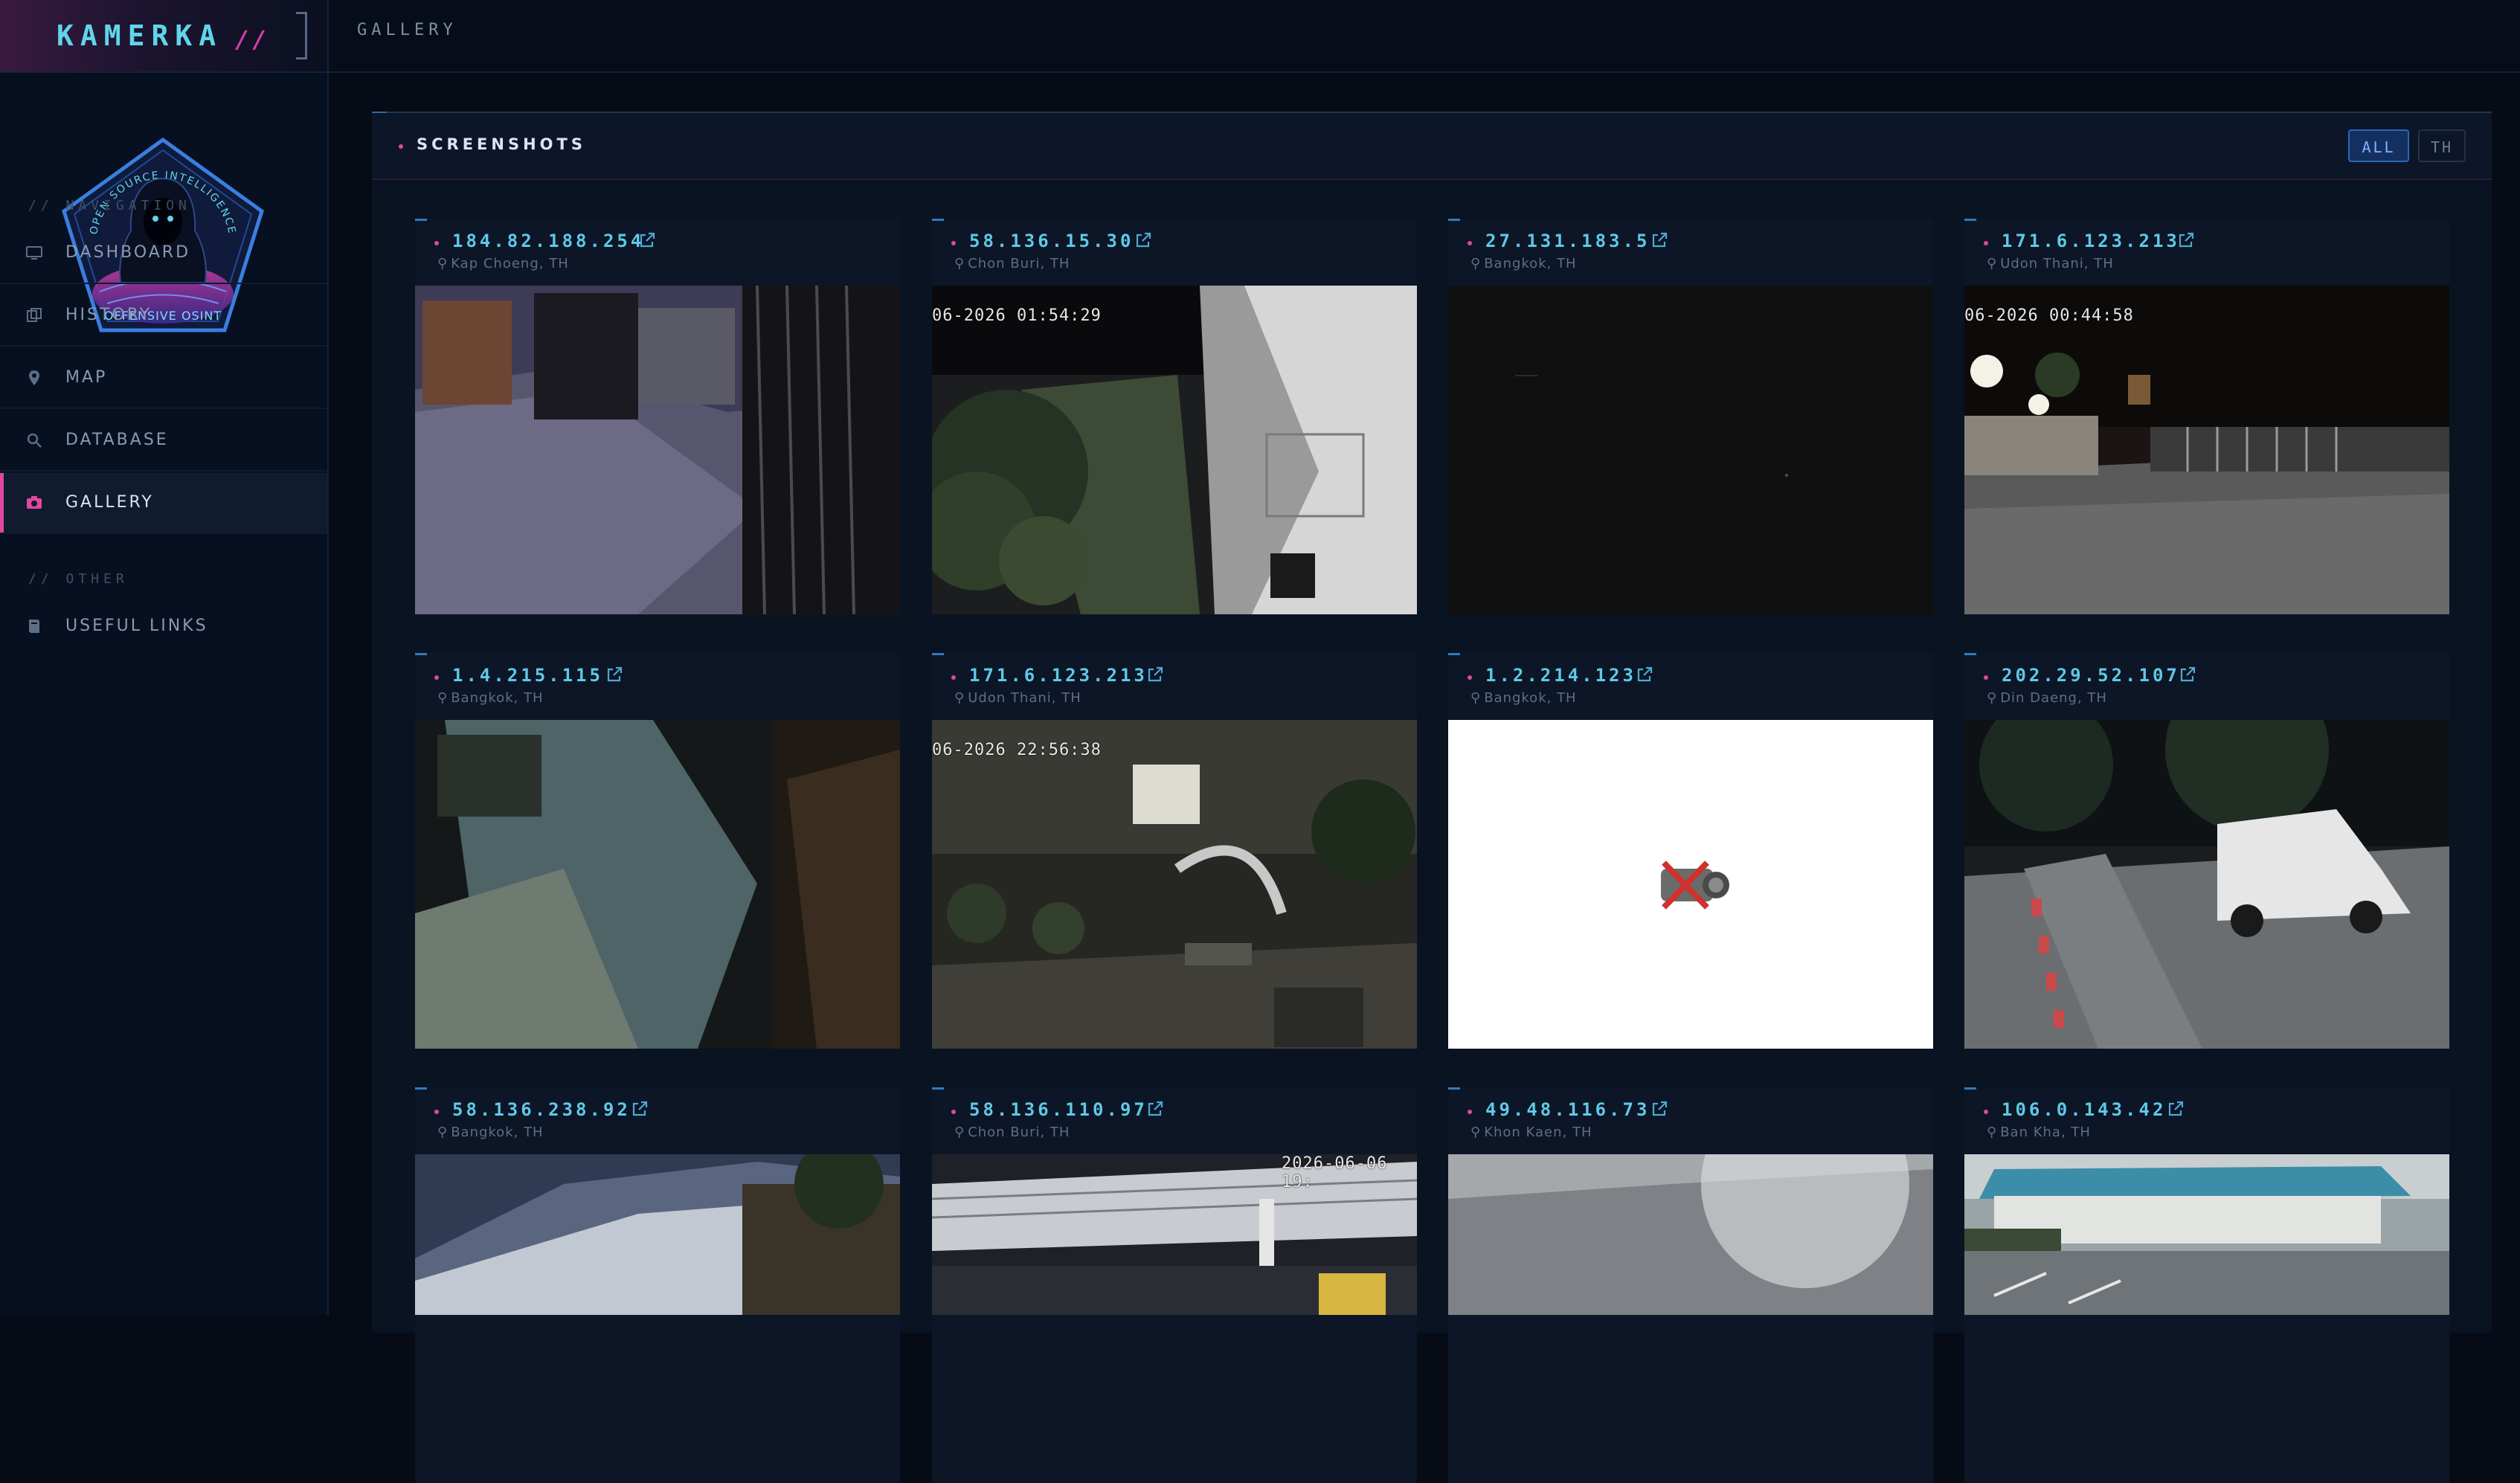 The width and height of the screenshot is (2520, 1483). What do you see at coordinates (163, 254) in the screenshot?
I see `sidebar-item-dashboard: DASHBOARD` at bounding box center [163, 254].